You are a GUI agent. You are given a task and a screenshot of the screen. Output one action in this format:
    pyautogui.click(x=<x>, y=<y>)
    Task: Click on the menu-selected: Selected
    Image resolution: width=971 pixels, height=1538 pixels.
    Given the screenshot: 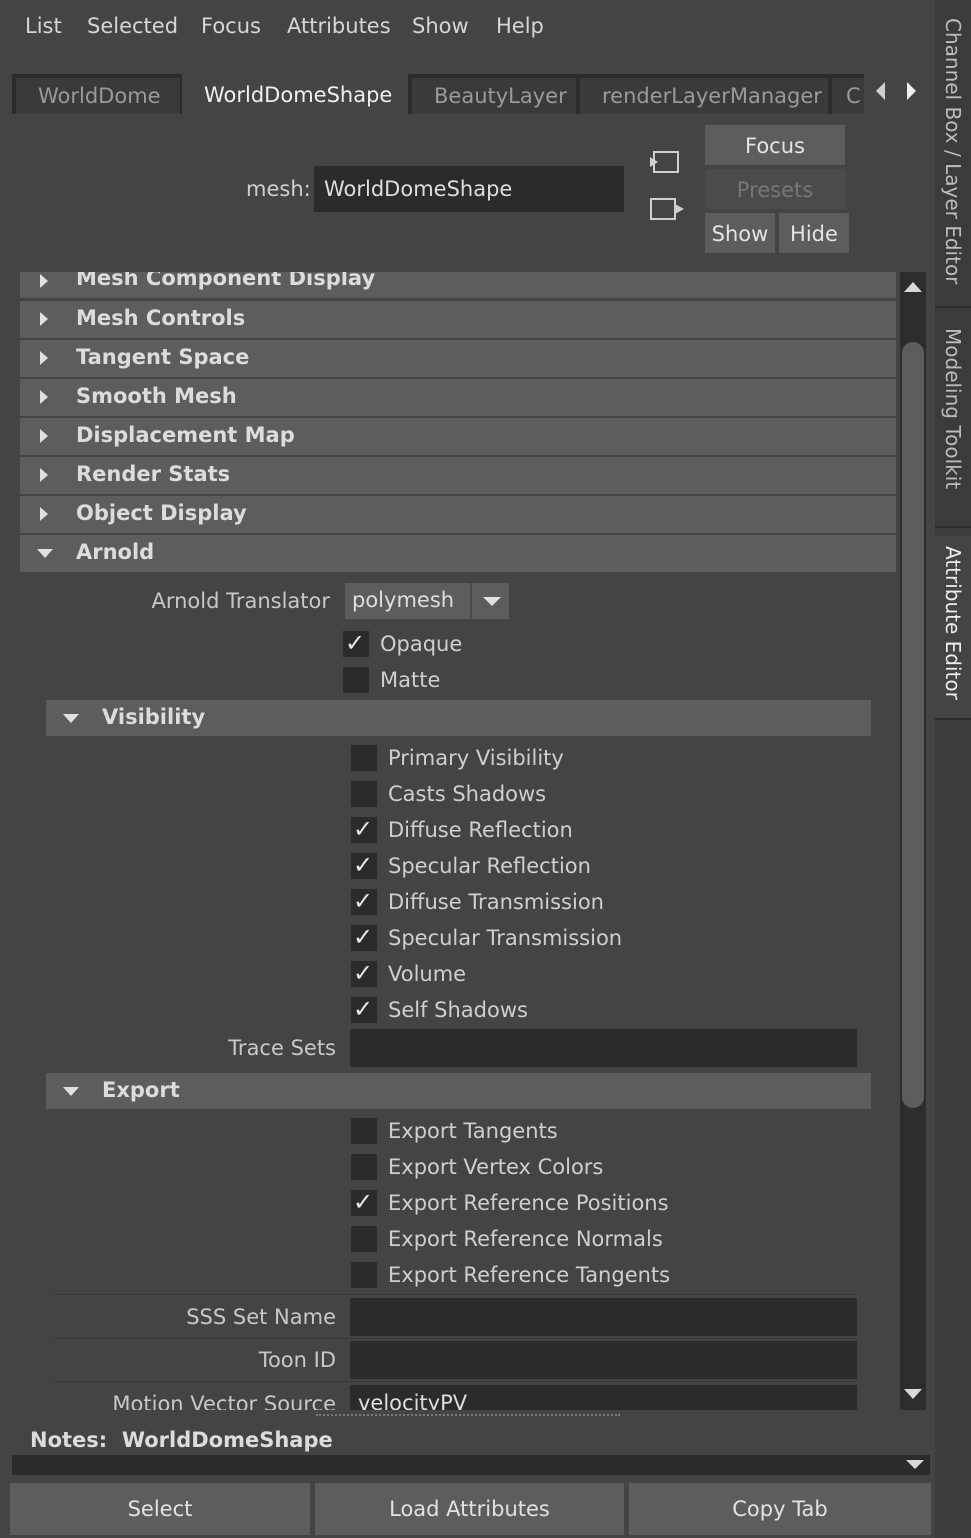 What is the action you would take?
    pyautogui.click(x=132, y=26)
    